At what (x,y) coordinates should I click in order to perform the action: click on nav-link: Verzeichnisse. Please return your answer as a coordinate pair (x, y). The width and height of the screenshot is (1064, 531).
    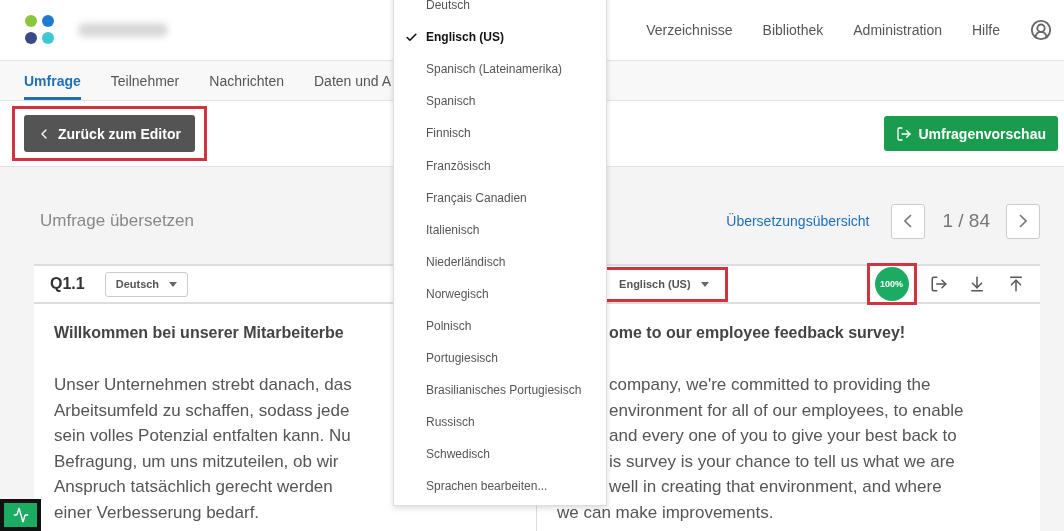
    Looking at the image, I should click on (689, 30).